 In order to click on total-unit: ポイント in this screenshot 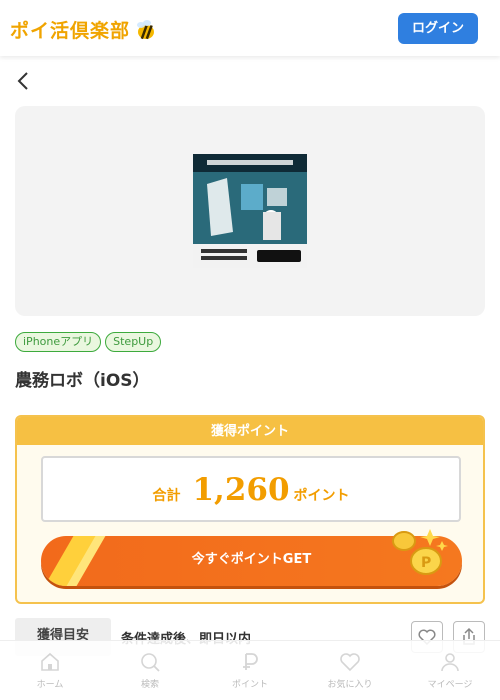, I will do `click(321, 496)`.